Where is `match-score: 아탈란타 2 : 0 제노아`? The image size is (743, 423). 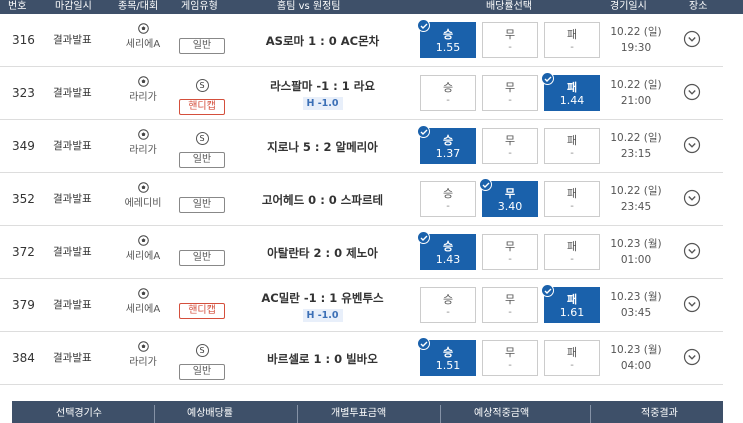 match-score: 아탈란타 2 : 0 제노아 is located at coordinates (322, 253).